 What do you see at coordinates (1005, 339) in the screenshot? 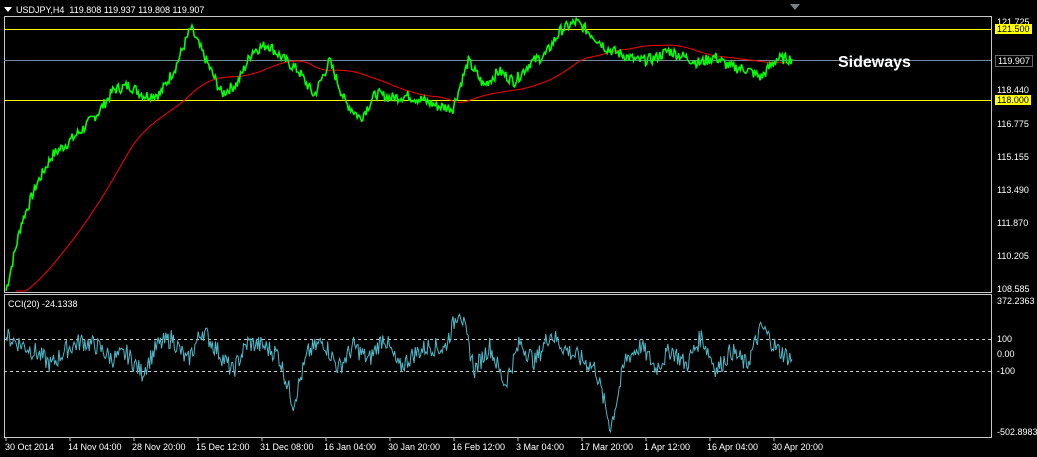
I see `cci-tick-plus100: 100` at bounding box center [1005, 339].